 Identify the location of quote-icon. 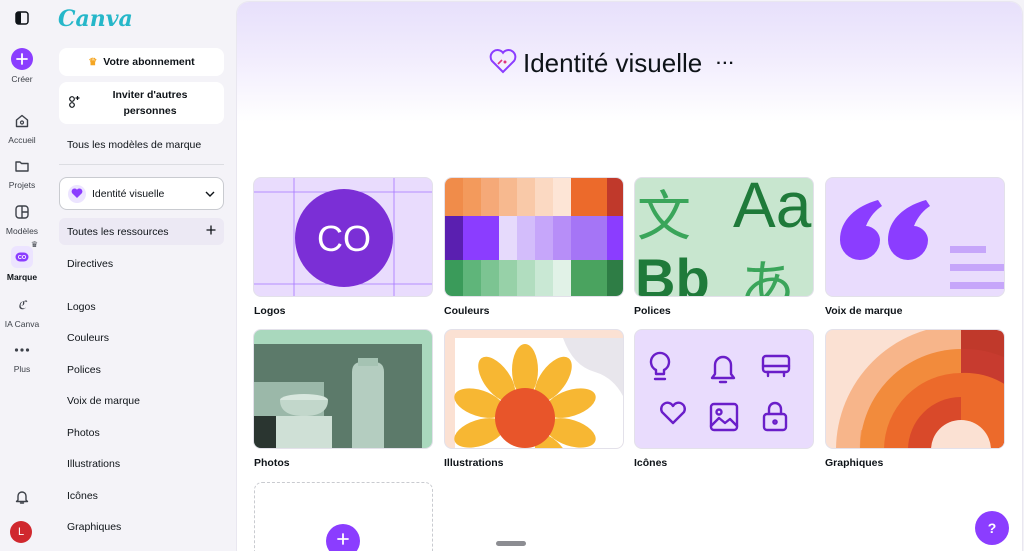
(922, 244).